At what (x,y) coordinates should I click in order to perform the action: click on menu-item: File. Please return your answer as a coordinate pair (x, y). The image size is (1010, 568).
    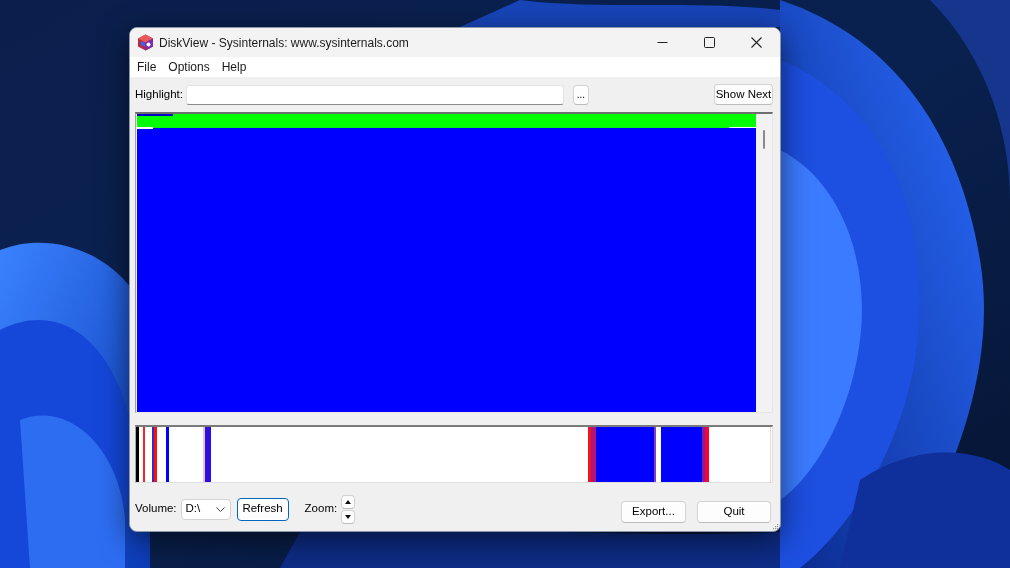
    Looking at the image, I should click on (147, 67).